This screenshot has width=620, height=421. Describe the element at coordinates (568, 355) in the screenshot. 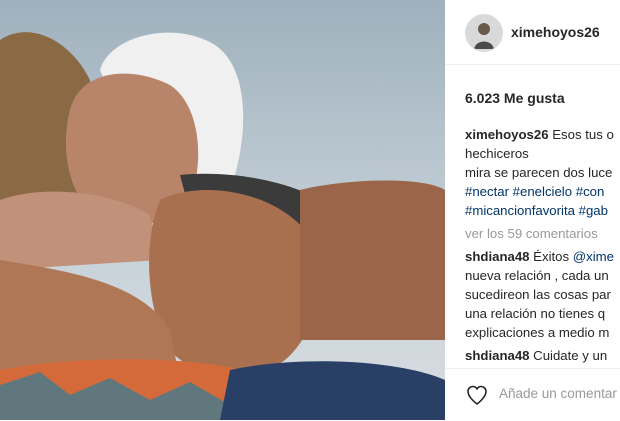

I see `comment-text: Cuidate y un` at that location.